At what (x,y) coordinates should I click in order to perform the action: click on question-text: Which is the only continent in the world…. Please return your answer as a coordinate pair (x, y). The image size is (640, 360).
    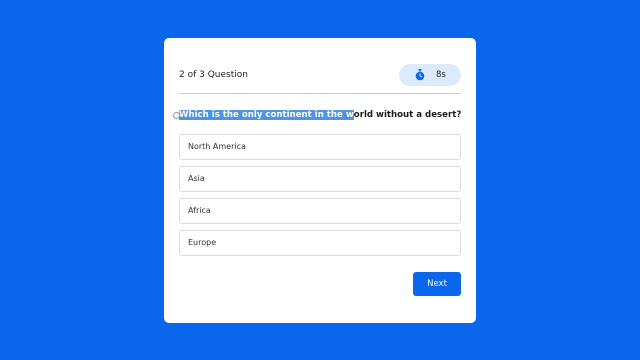
    Looking at the image, I should click on (317, 117).